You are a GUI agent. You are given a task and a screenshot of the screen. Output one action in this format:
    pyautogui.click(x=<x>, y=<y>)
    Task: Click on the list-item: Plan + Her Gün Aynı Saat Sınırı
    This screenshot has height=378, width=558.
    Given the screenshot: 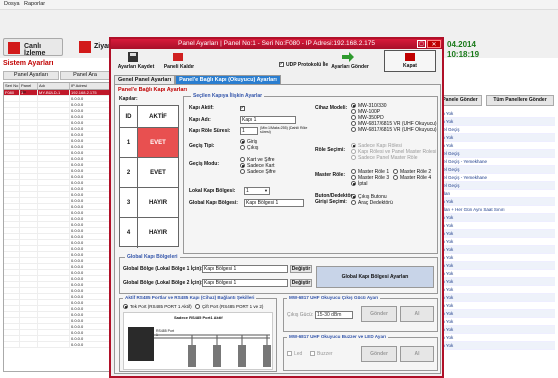 What is the action you would take?
    pyautogui.click(x=496, y=210)
    